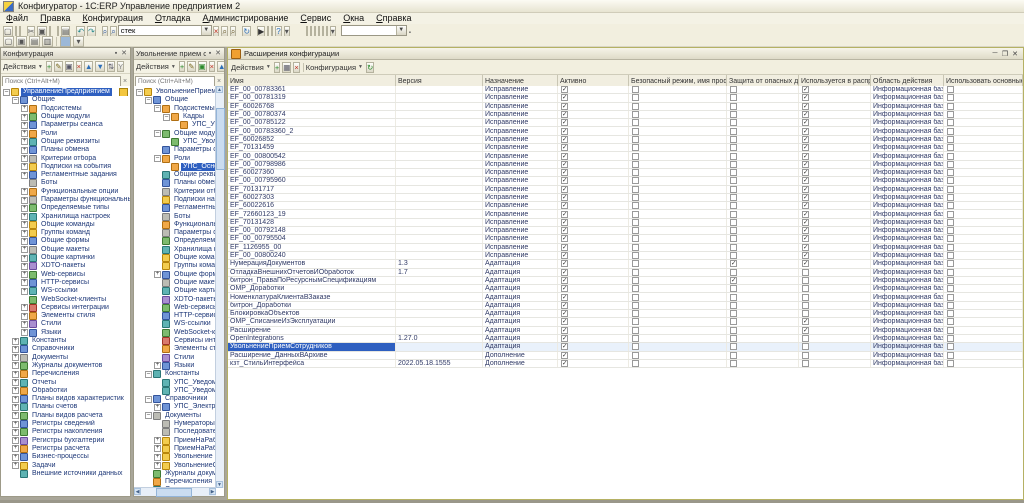  What do you see at coordinates (65, 108) in the screenshot?
I see `tree-item: + Подсистемы` at bounding box center [65, 108].